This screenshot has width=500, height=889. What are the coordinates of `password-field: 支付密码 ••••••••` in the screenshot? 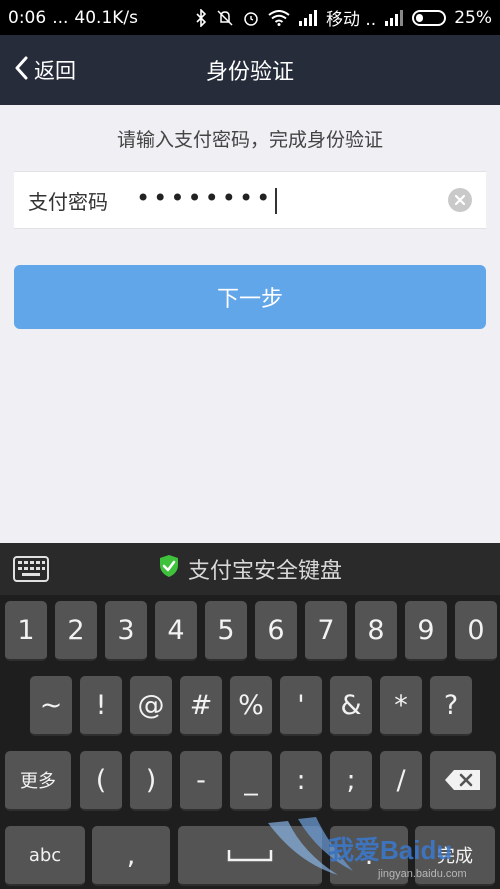 It's located at (250, 200).